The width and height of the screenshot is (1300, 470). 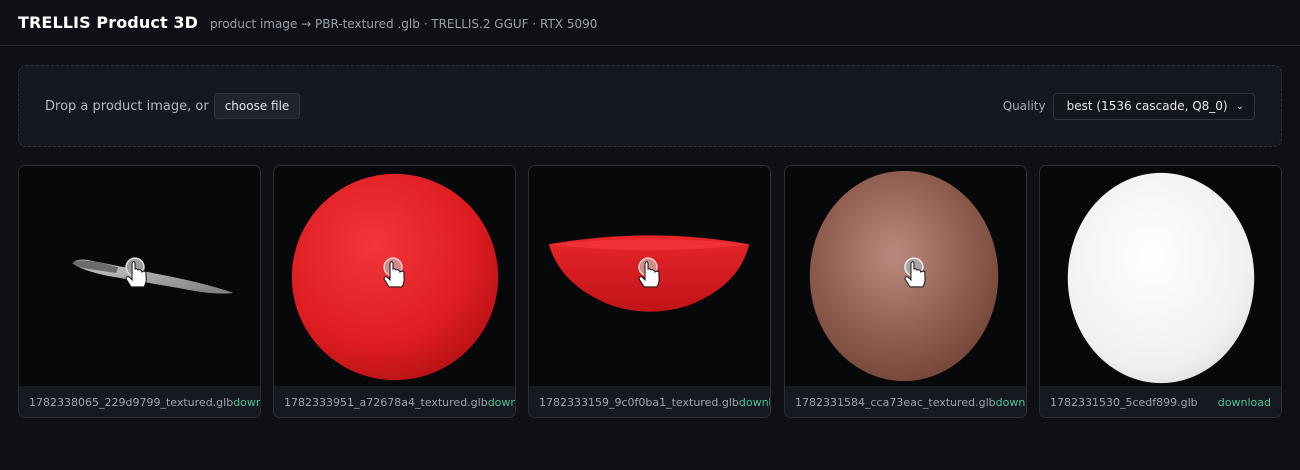 I want to click on model-card: 1782338065_229d9799_textured.glbdownload, so click(x=139, y=291).